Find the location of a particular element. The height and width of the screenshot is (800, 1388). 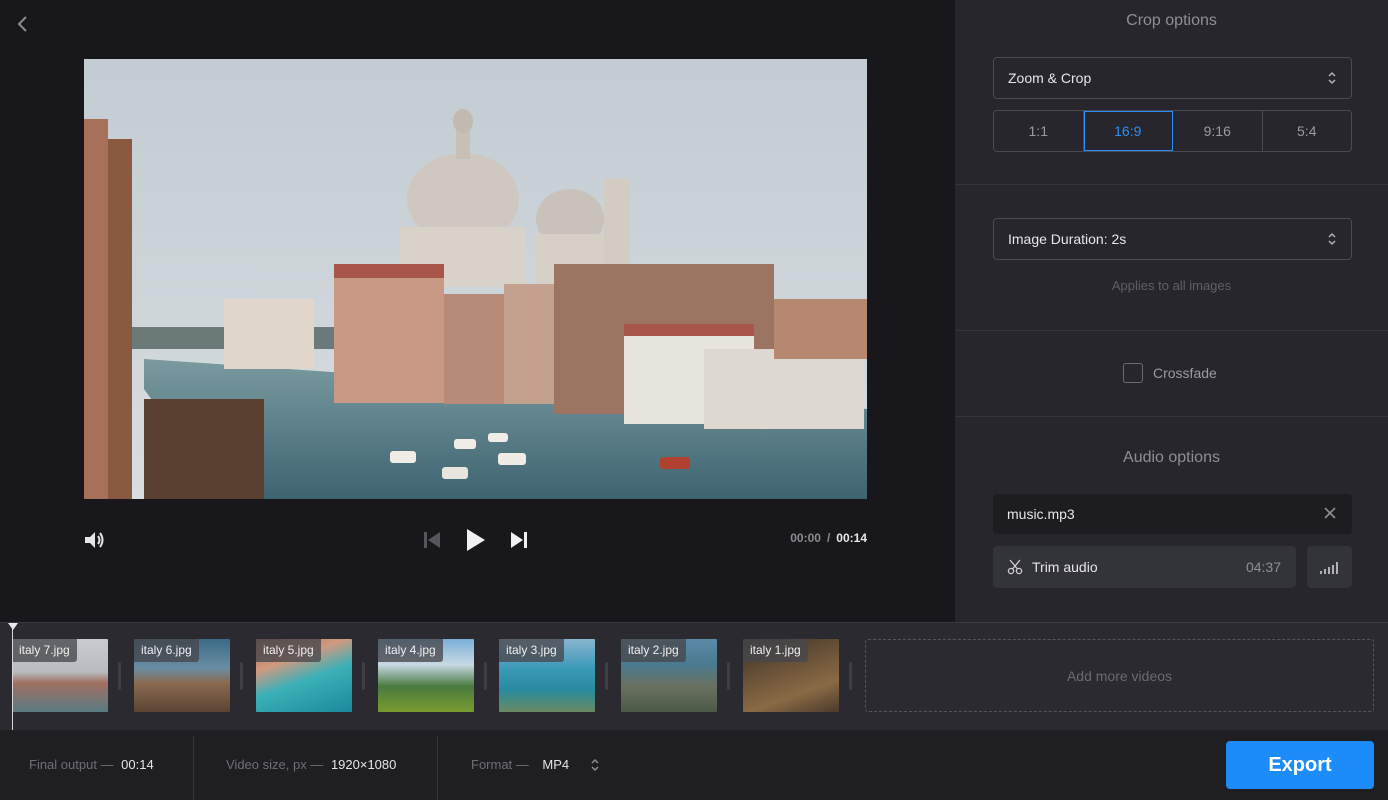

format-stat: Format — MP4 is located at coordinates (520, 764).